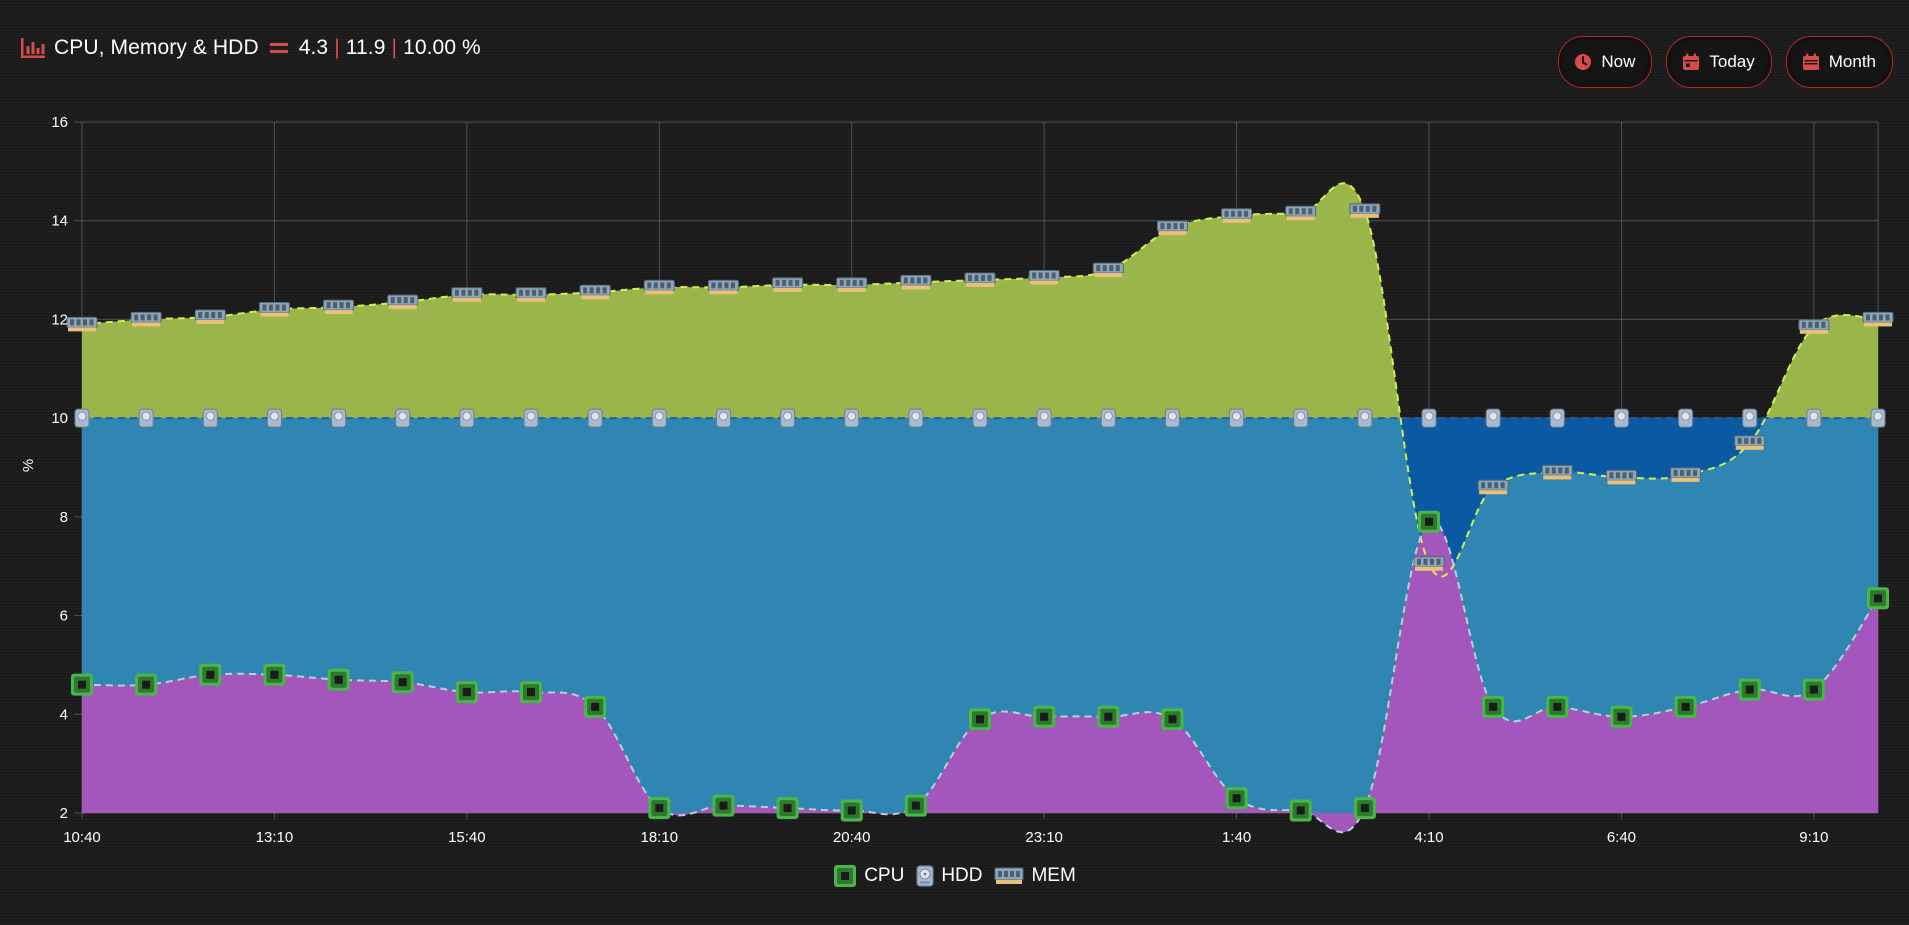 This screenshot has height=925, width=1909. I want to click on legend-item-mem: MEM, so click(1035, 876).